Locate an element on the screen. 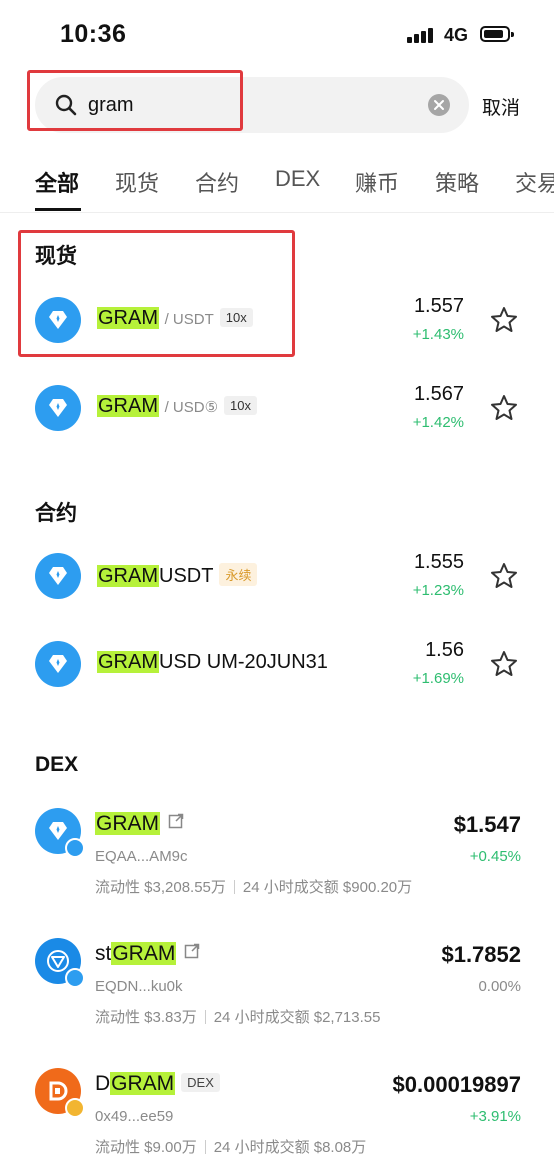  price-change: +0.45% is located at coordinates (495, 856).